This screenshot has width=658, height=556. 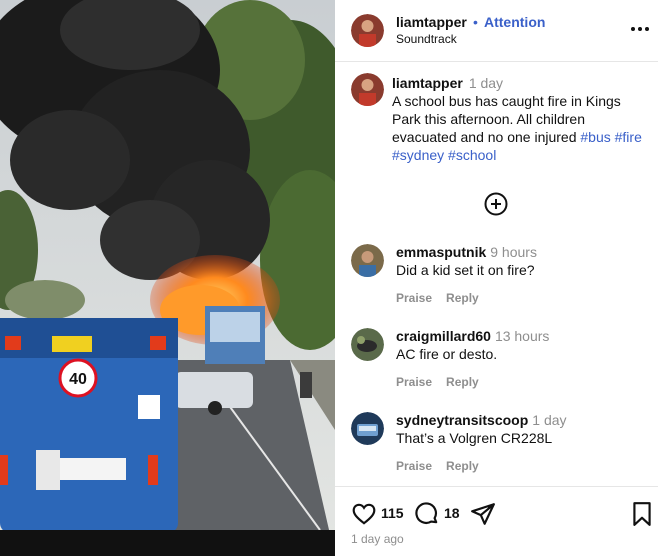 I want to click on hashtag: #sydney, so click(x=418, y=155).